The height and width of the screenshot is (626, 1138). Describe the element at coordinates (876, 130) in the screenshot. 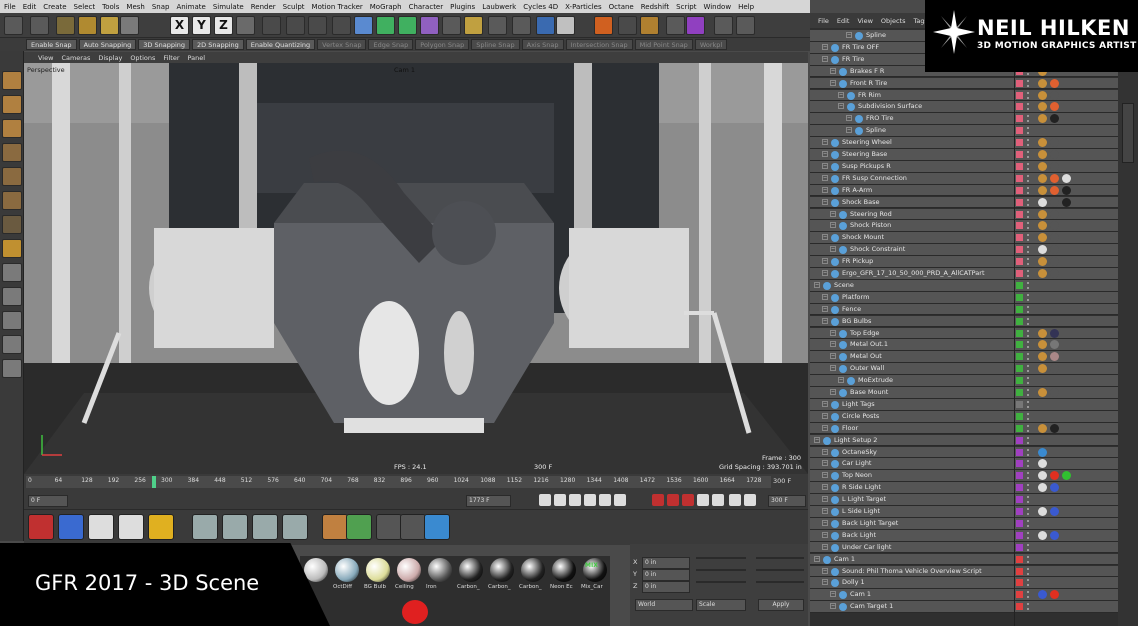

I see `object-name: Spline` at that location.